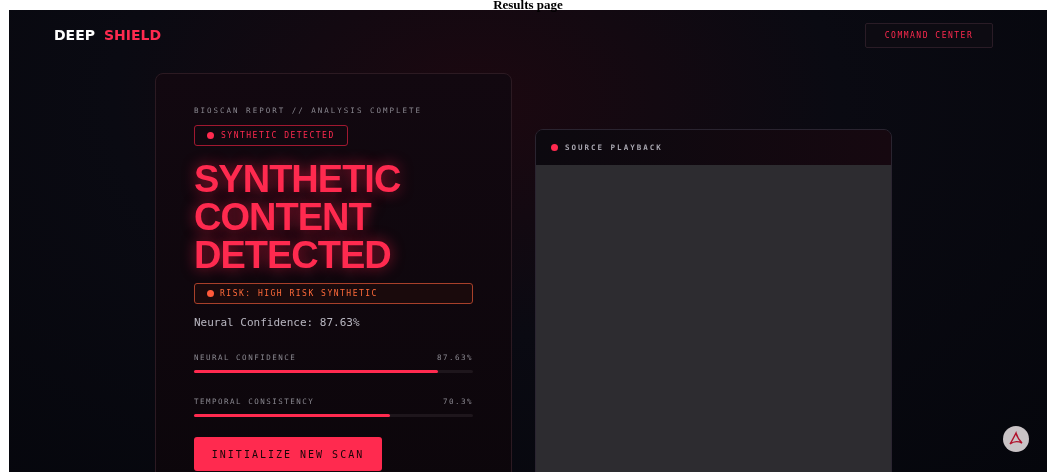 The width and height of the screenshot is (1047, 472). I want to click on pdf-button, so click(1016, 439).